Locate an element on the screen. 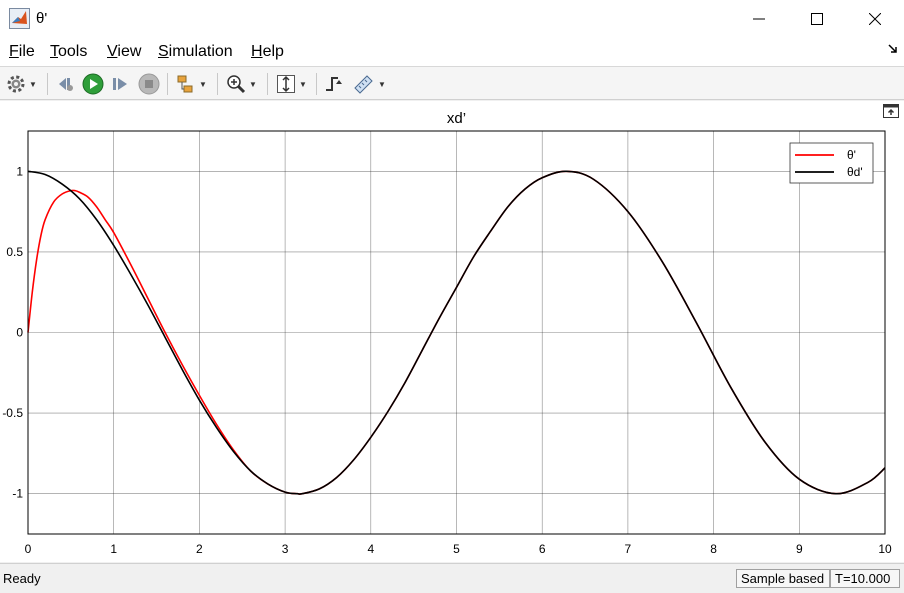 This screenshot has height=593, width=904. maximize-button is located at coordinates (817, 19).